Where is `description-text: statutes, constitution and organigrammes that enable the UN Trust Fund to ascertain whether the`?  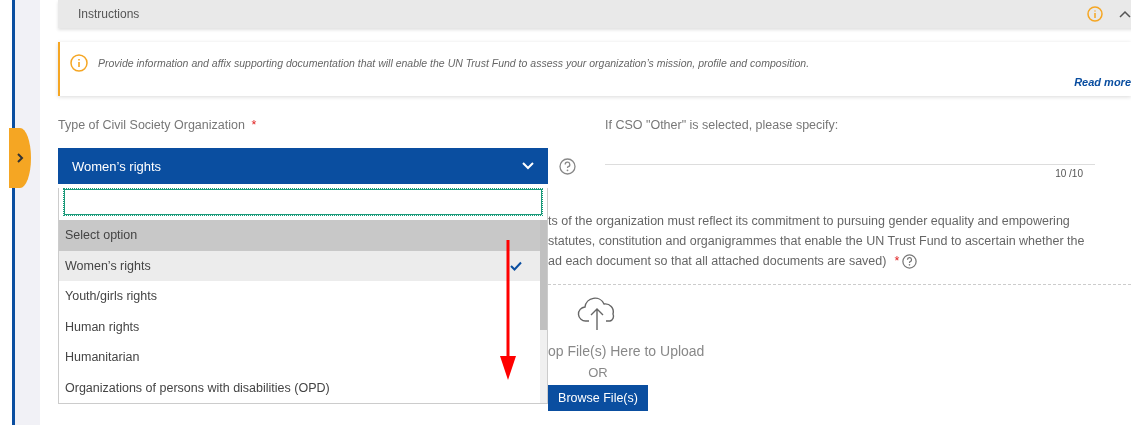
description-text: statutes, constitution and organigrammes that enable the UN Trust Fund to ascertain whether the is located at coordinates (816, 241).